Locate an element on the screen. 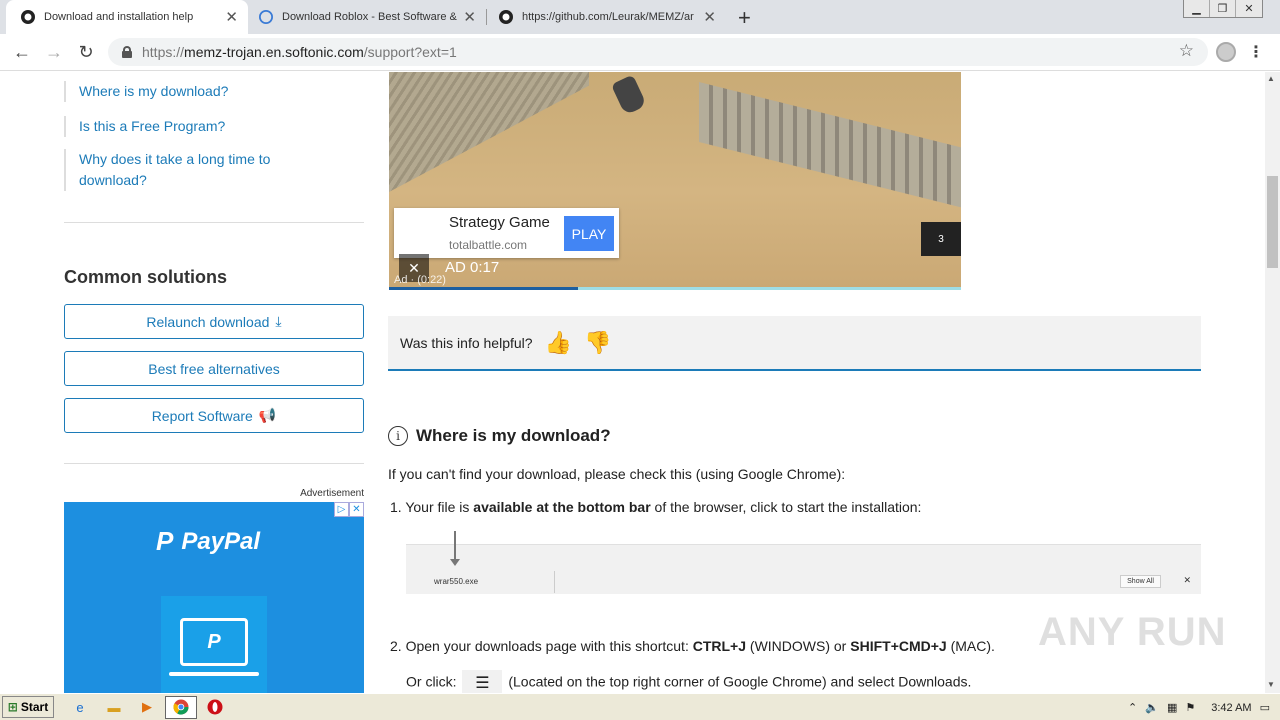 This screenshot has width=1280, height=720. anyrun-watermark: ANY RUN is located at coordinates (1132, 632).